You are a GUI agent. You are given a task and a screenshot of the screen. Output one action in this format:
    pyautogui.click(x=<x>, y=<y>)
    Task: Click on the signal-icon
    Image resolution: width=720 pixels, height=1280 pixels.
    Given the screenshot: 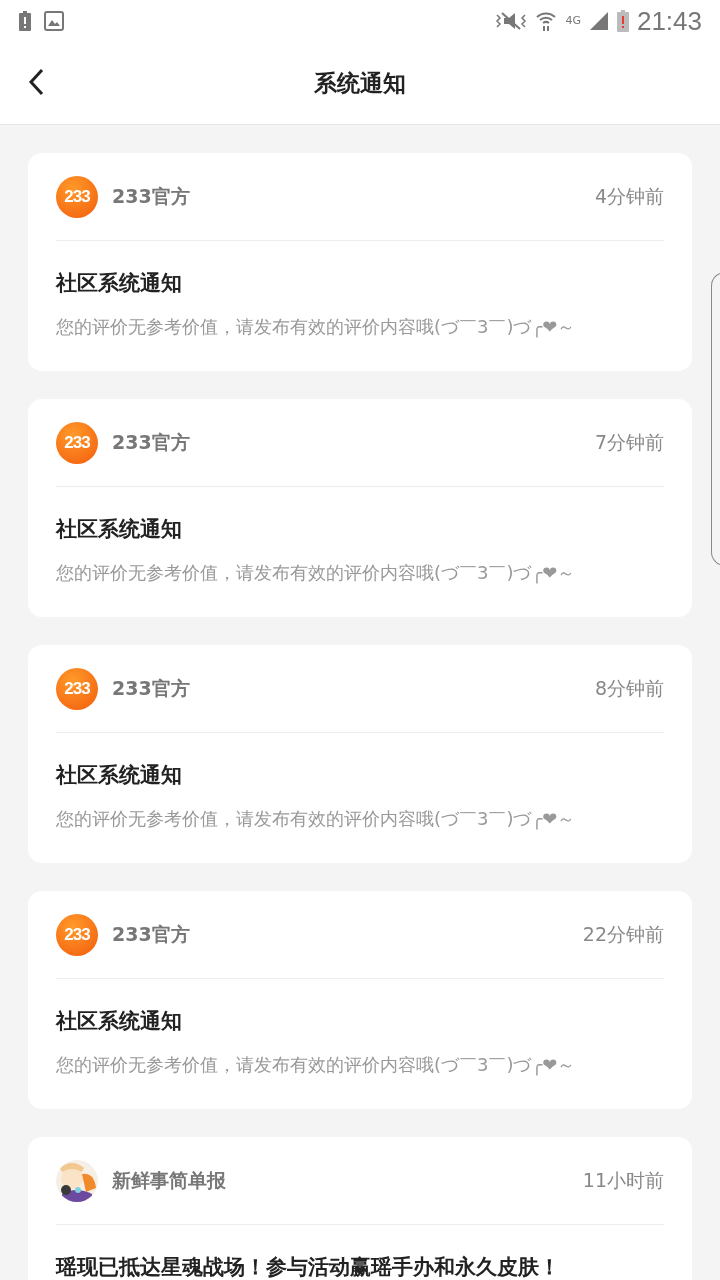 What is the action you would take?
    pyautogui.click(x=598, y=21)
    